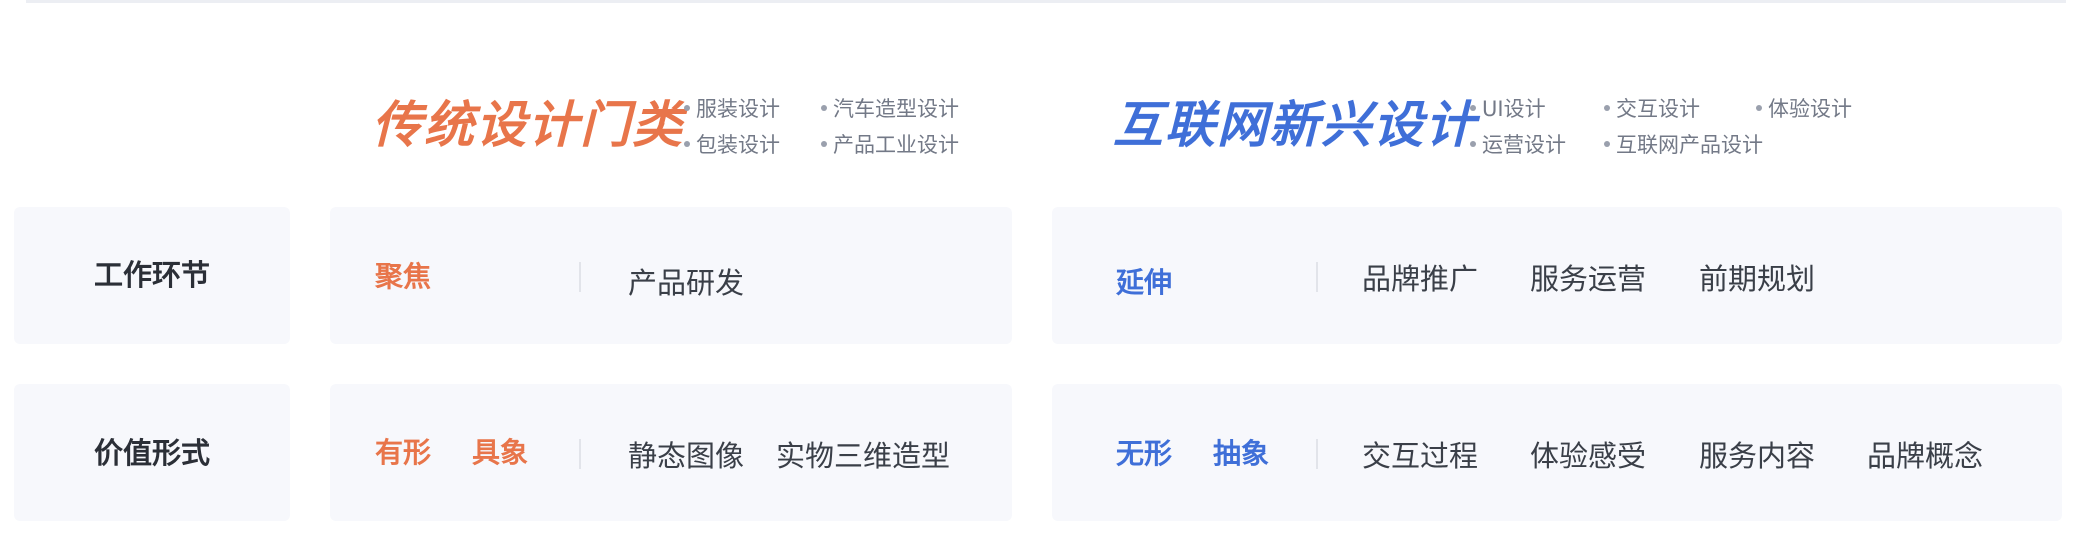 Image resolution: width=2092 pixels, height=558 pixels. Describe the element at coordinates (1144, 282) in the screenshot. I see `internet-keyword: 延伸` at that location.